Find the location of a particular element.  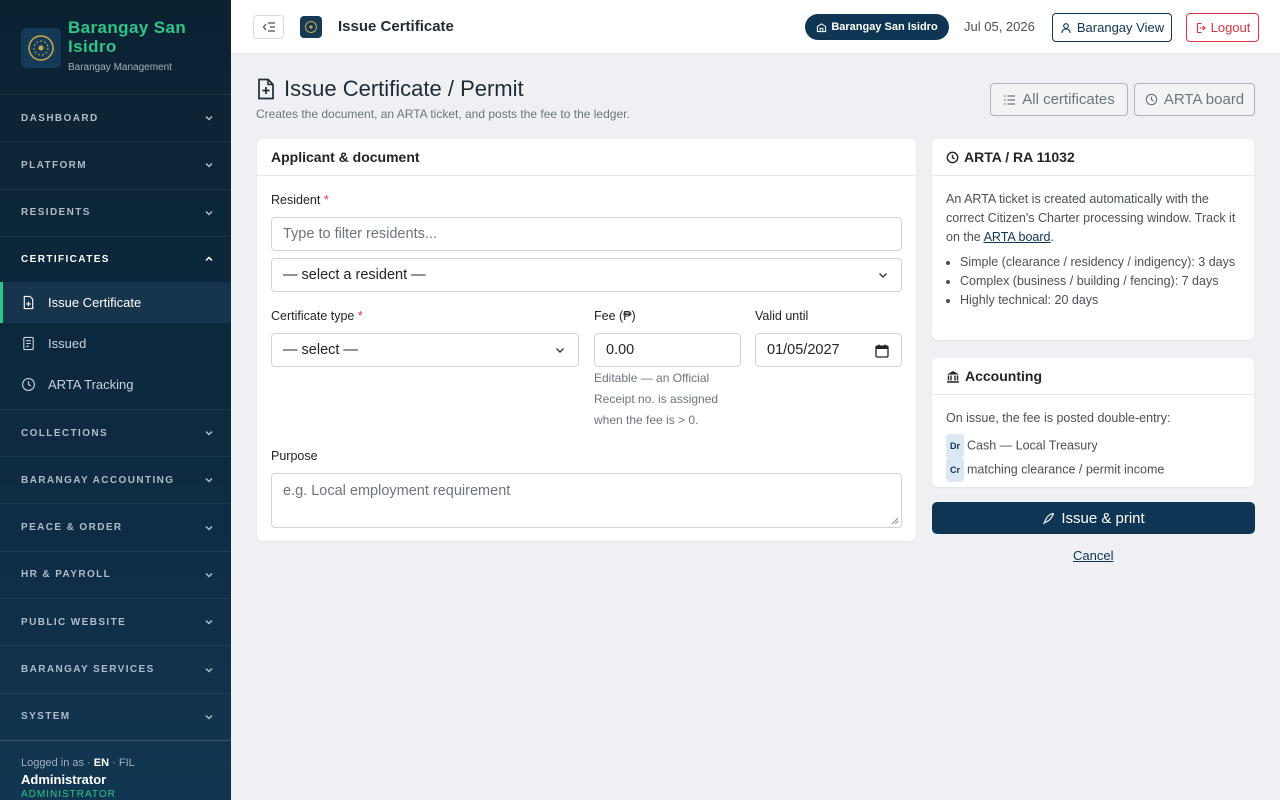

logged-in-line: Logged in as · EN · FIL is located at coordinates (115, 763).